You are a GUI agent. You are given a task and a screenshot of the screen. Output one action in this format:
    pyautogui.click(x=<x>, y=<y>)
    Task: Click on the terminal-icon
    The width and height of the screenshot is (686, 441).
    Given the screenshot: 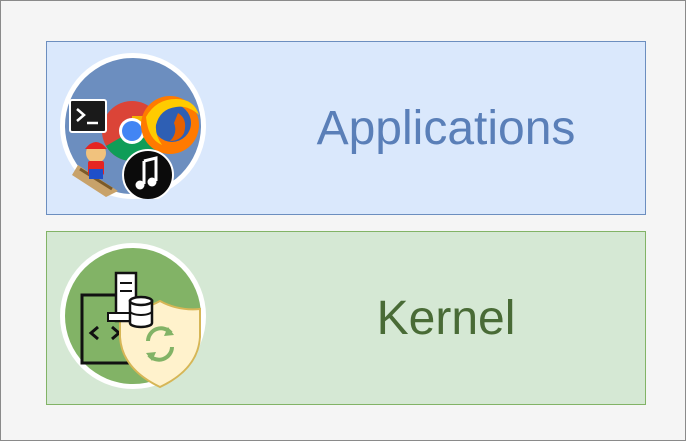 What is the action you would take?
    pyautogui.click(x=88, y=116)
    